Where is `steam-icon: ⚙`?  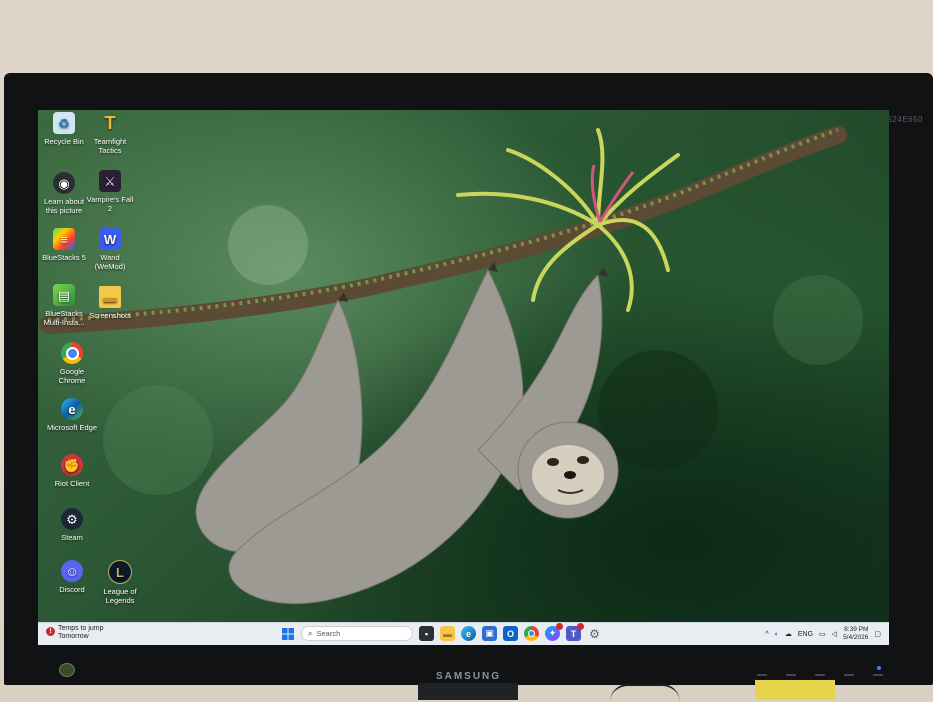 steam-icon: ⚙ is located at coordinates (72, 519).